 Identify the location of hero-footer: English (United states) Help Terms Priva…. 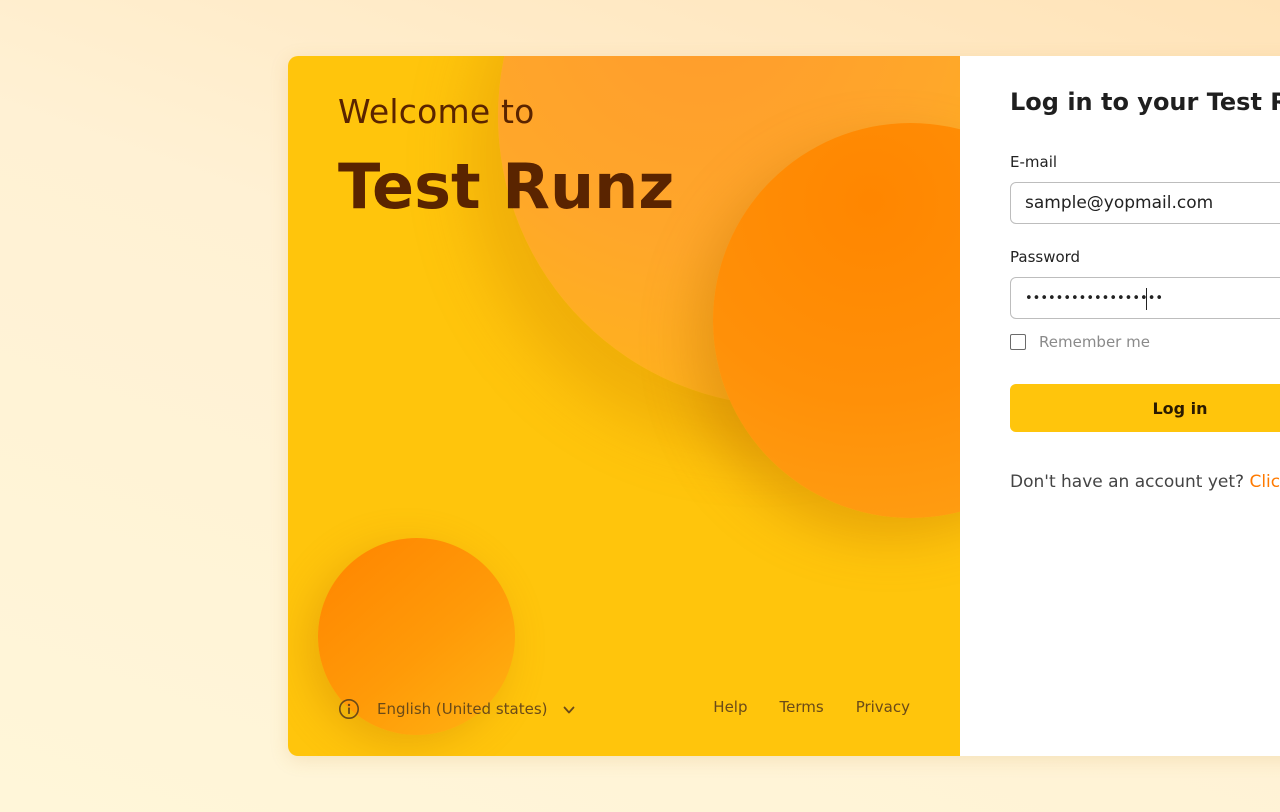
(624, 709).